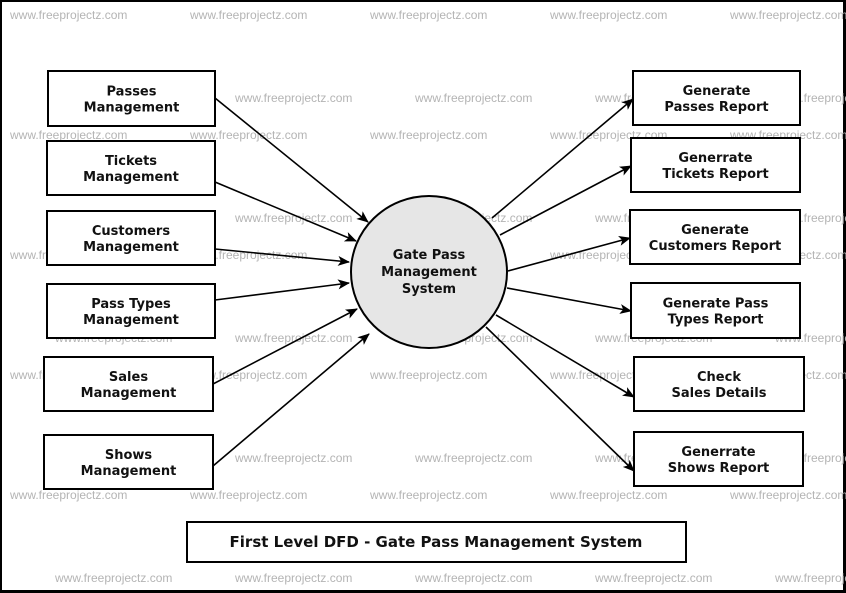  I want to click on entity-generrate-tickets-report: GenerrateTickets Report, so click(715, 165).